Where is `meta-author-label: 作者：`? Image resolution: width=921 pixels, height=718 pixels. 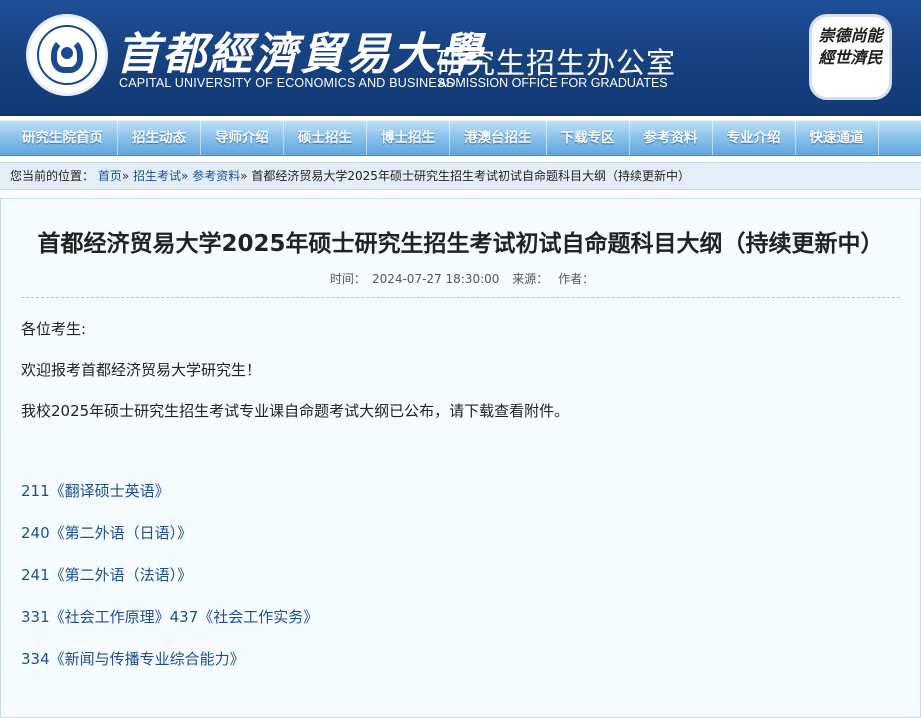 meta-author-label: 作者： is located at coordinates (576, 279).